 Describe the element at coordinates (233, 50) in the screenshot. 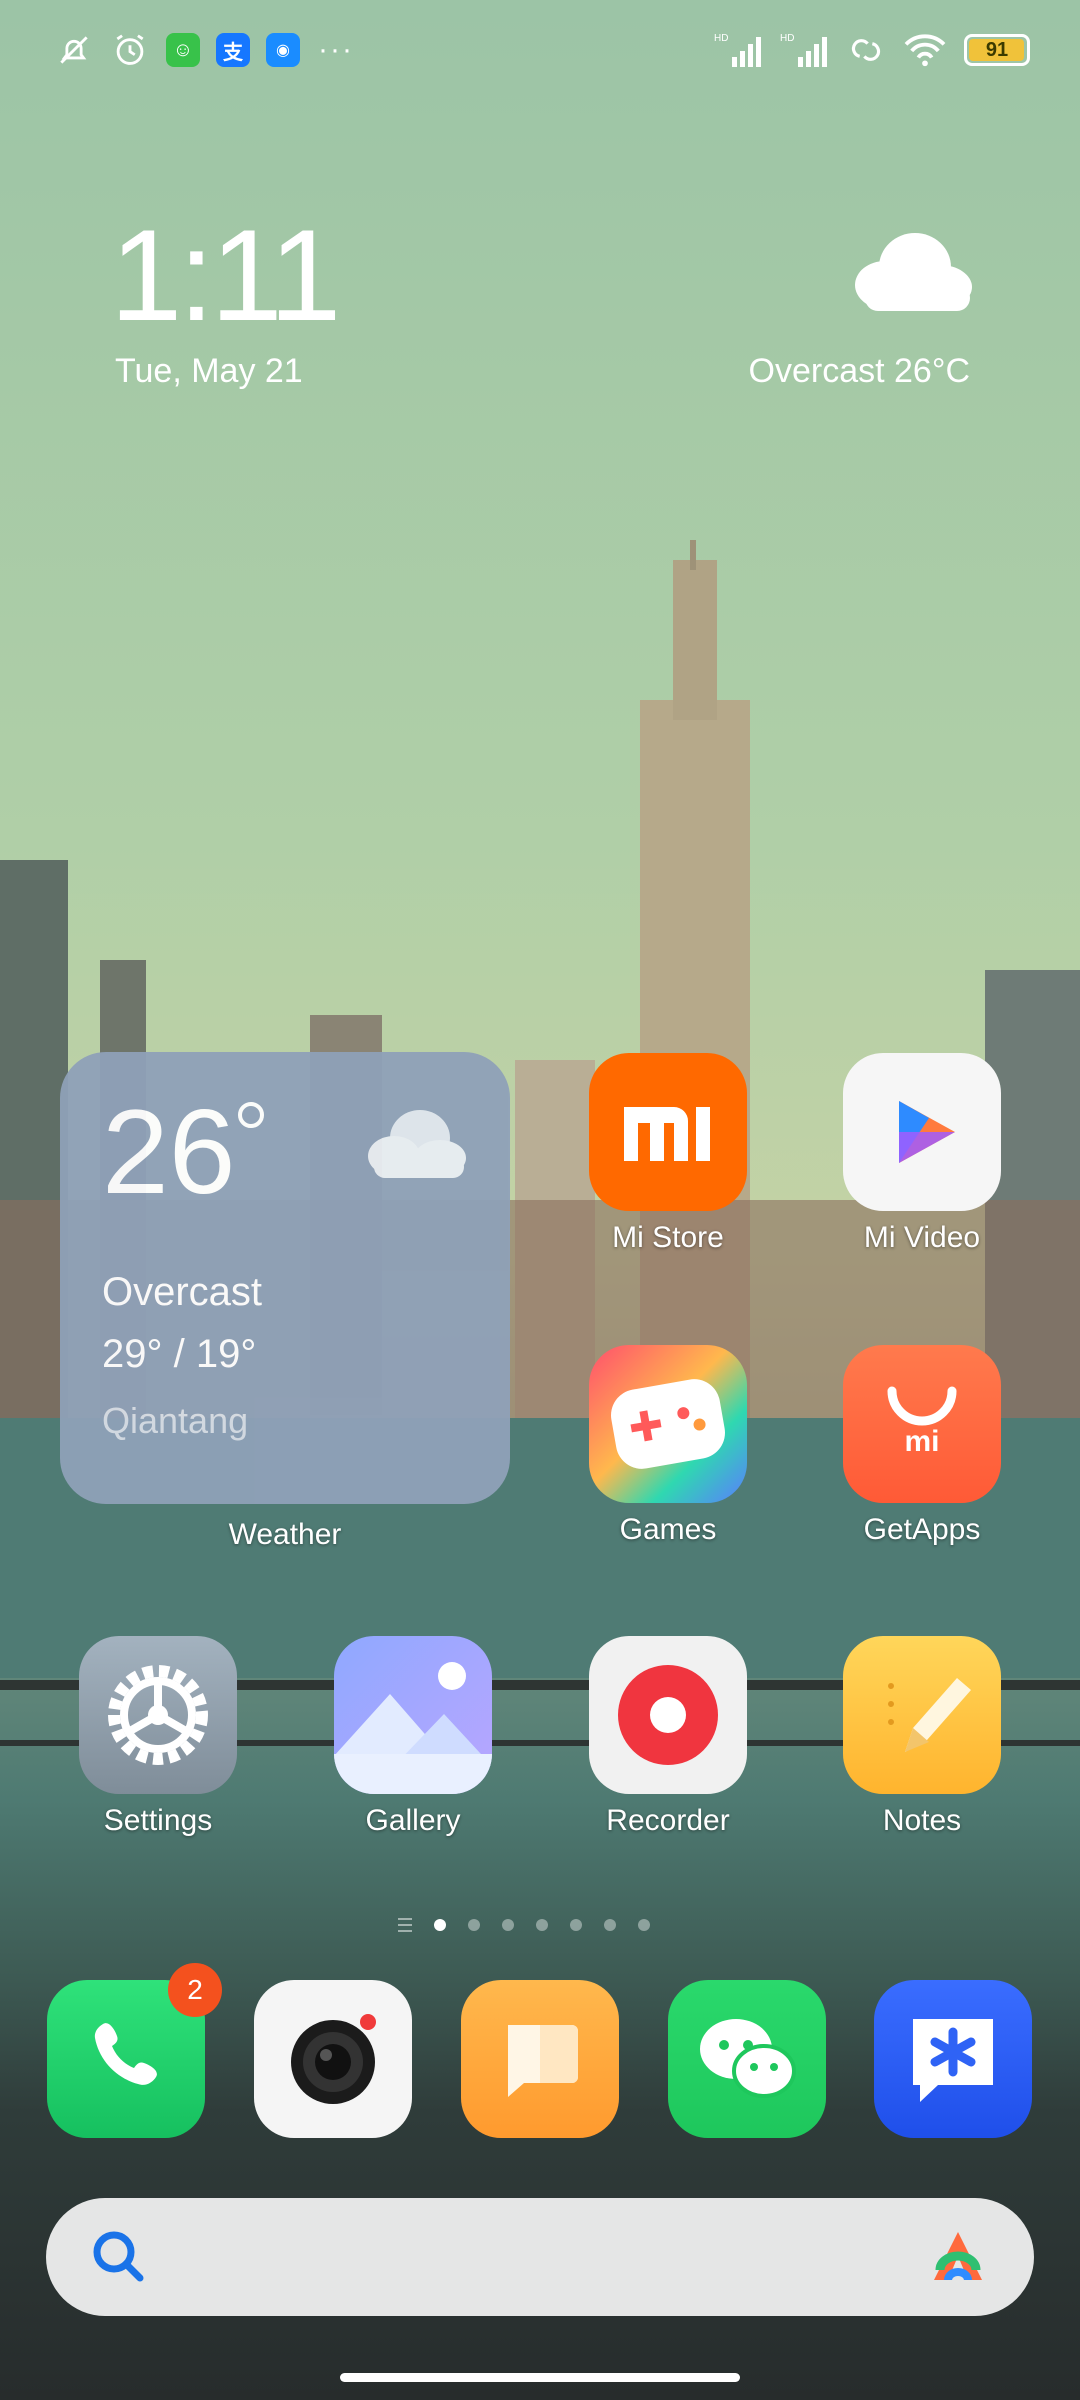

I see `alipay-notification-icon: 支` at that location.